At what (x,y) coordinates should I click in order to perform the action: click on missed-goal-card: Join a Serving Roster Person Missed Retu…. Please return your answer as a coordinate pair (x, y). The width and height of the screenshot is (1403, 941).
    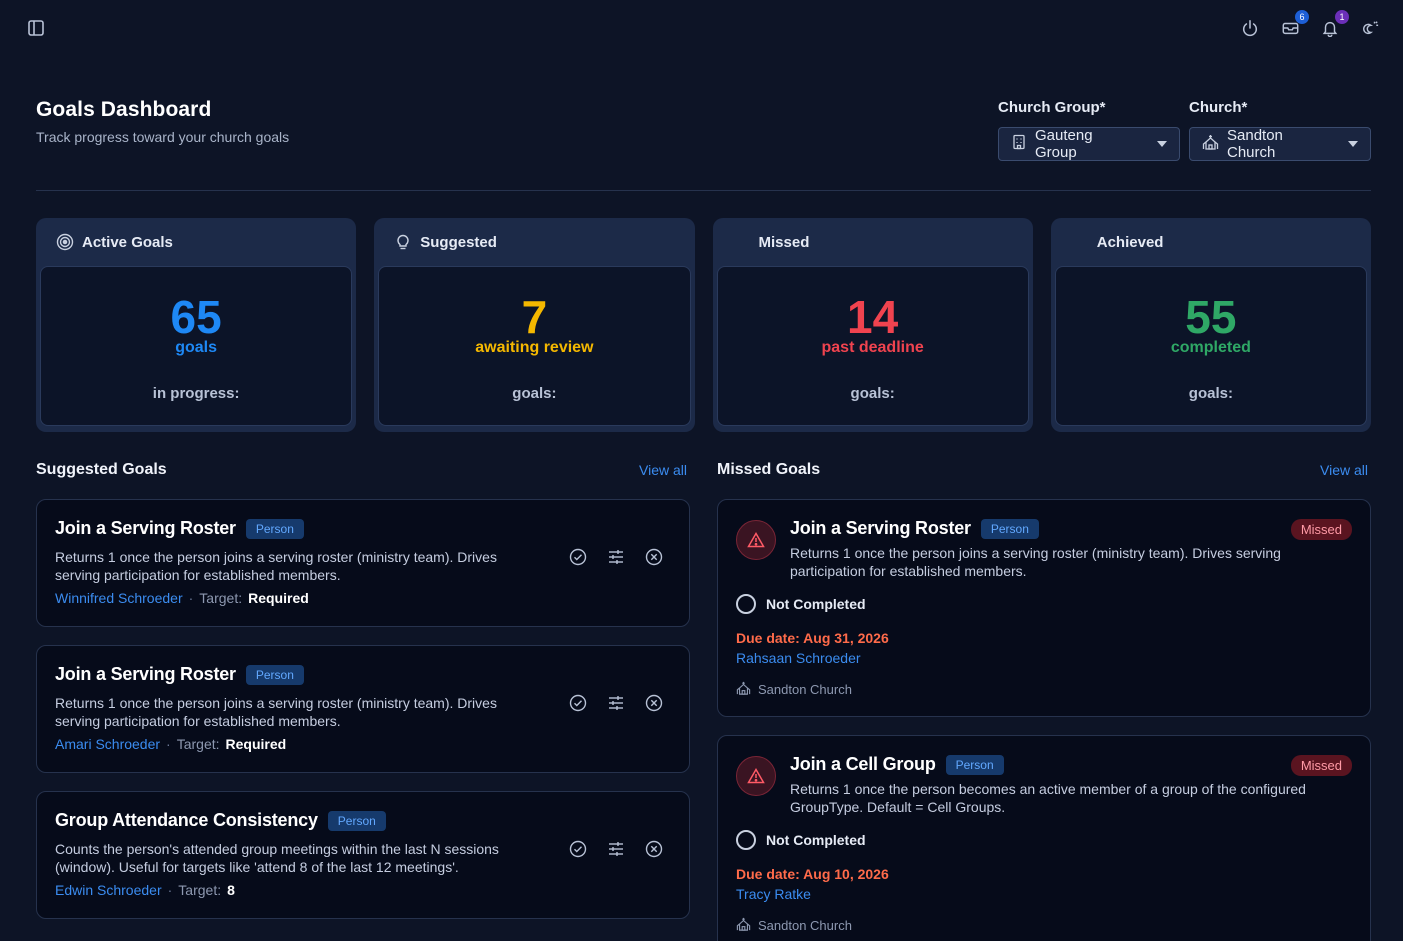
    Looking at the image, I should click on (1044, 608).